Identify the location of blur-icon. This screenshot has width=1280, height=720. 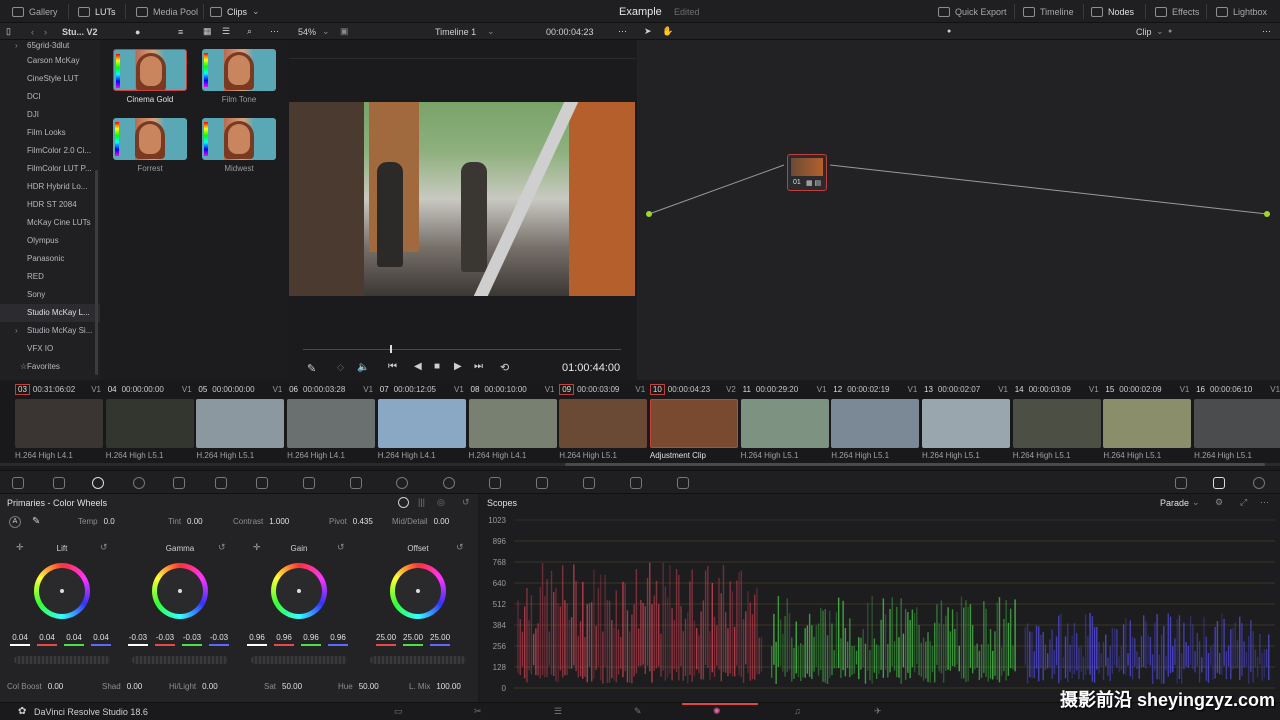
(542, 483).